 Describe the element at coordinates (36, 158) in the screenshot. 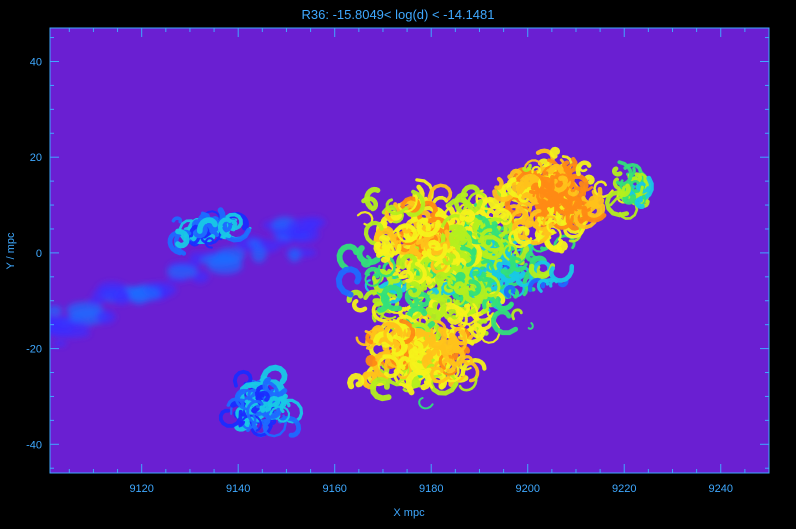

I see `y-tick-label: 20` at that location.